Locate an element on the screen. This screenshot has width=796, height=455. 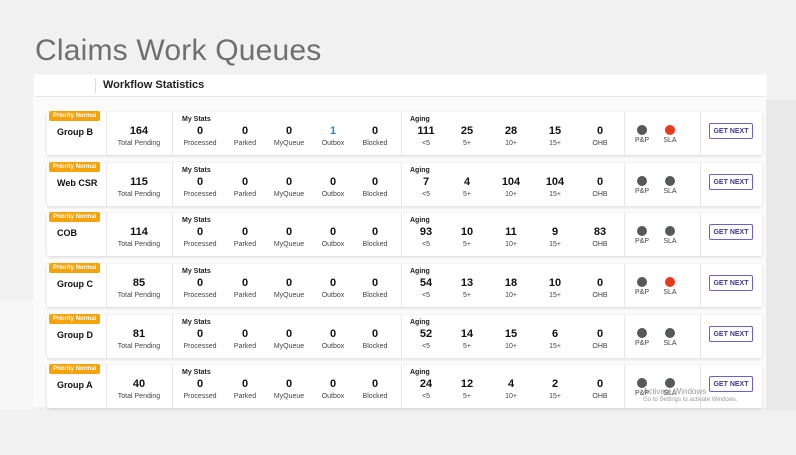
myqueue-value: 0 is located at coordinates (289, 182).